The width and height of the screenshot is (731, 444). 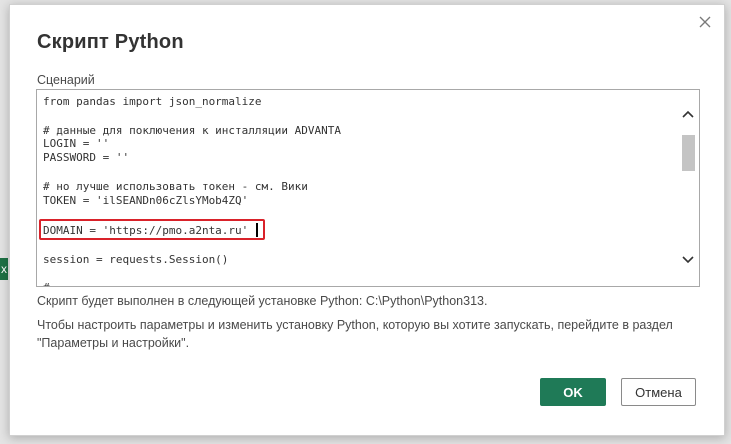 I want to click on cancel-button: Отмена, so click(x=658, y=392).